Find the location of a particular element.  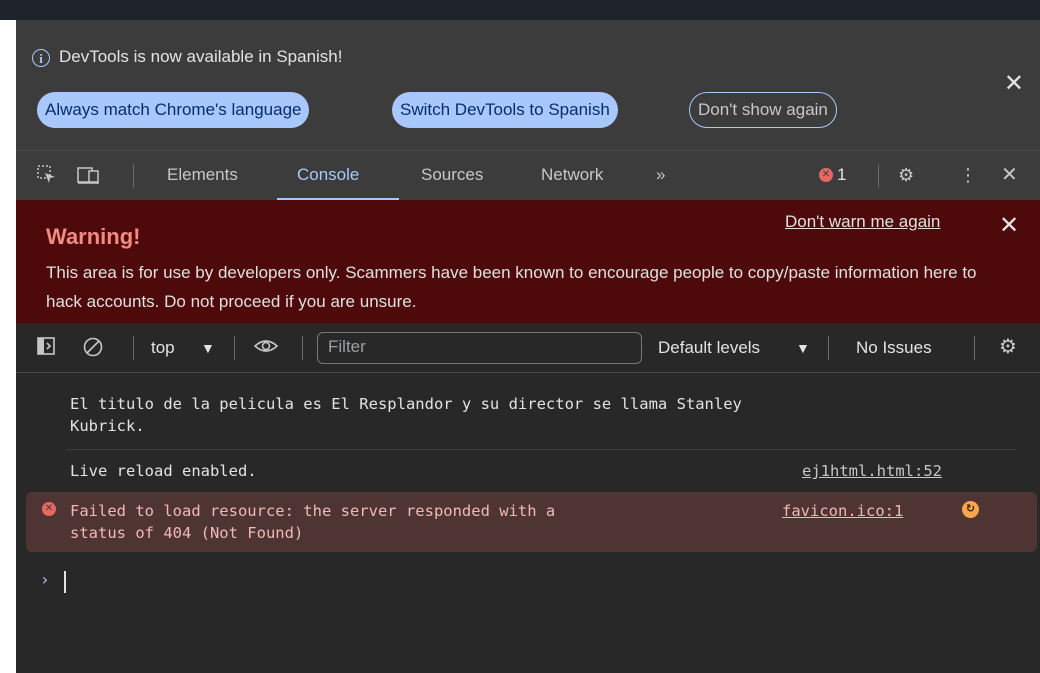

filter-input is located at coordinates (478, 347).